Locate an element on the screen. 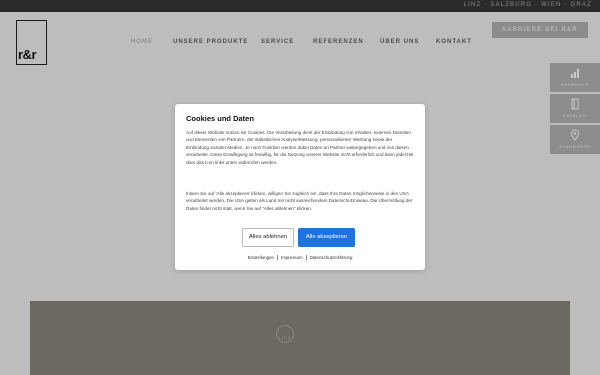 The image size is (600, 375). side-button-offers: ANGEBOTE is located at coordinates (575, 77).